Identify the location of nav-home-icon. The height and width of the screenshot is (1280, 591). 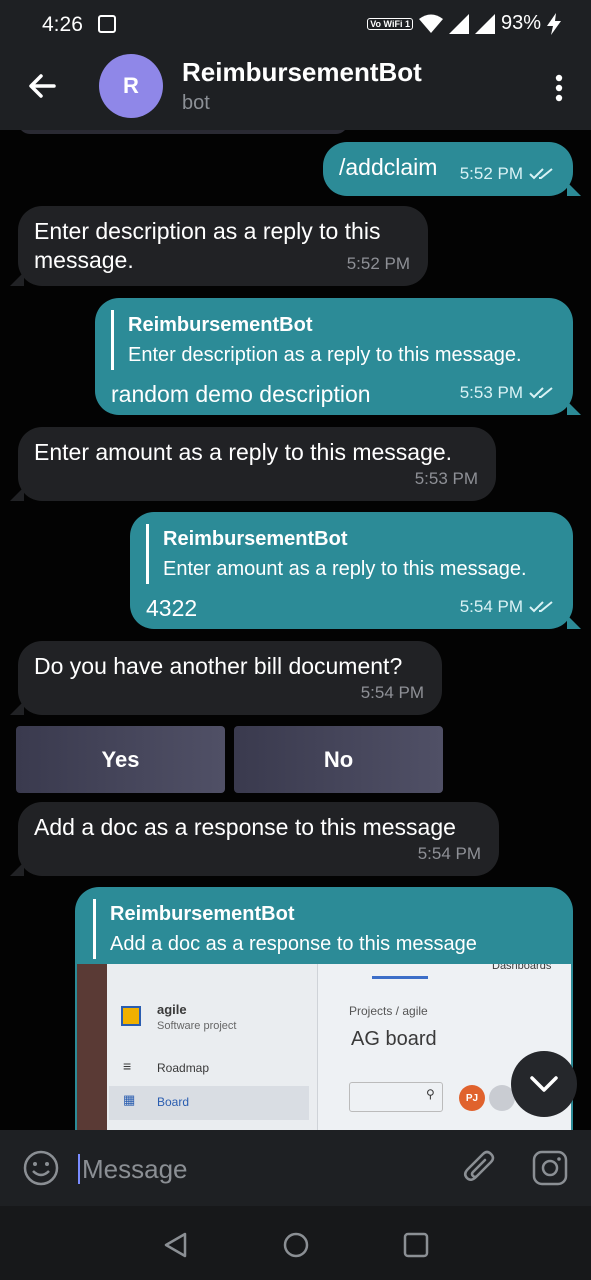
(296, 1245).